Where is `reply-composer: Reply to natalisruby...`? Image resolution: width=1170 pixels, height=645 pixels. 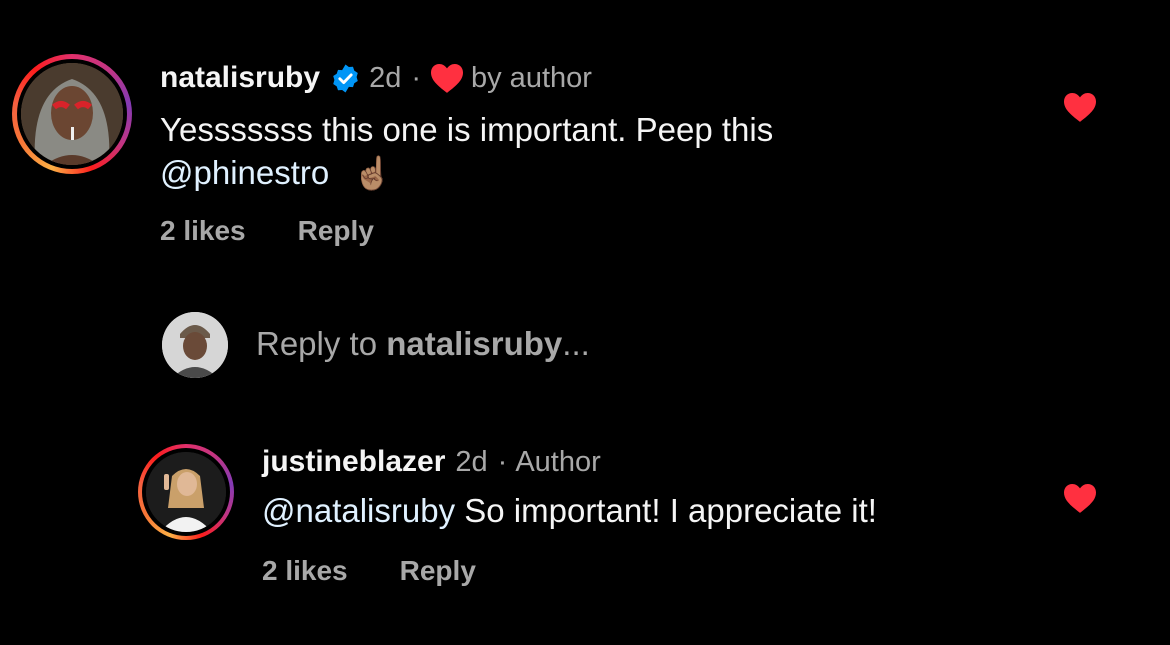 reply-composer: Reply to natalisruby... is located at coordinates (585, 345).